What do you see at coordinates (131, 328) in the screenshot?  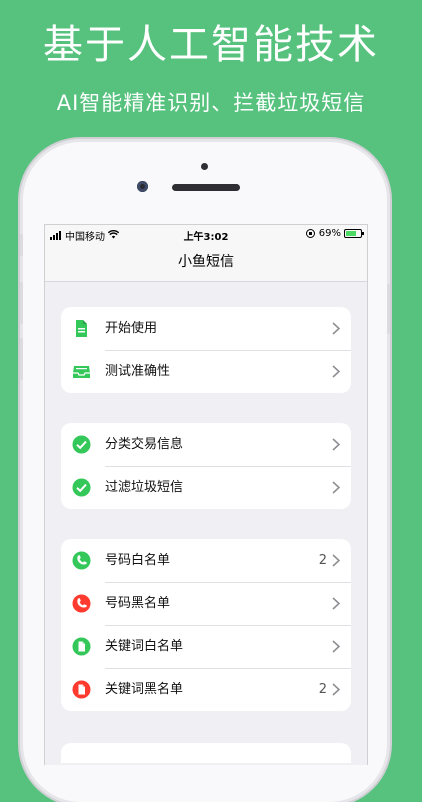 I see `menu-item-label: 开始使用` at bounding box center [131, 328].